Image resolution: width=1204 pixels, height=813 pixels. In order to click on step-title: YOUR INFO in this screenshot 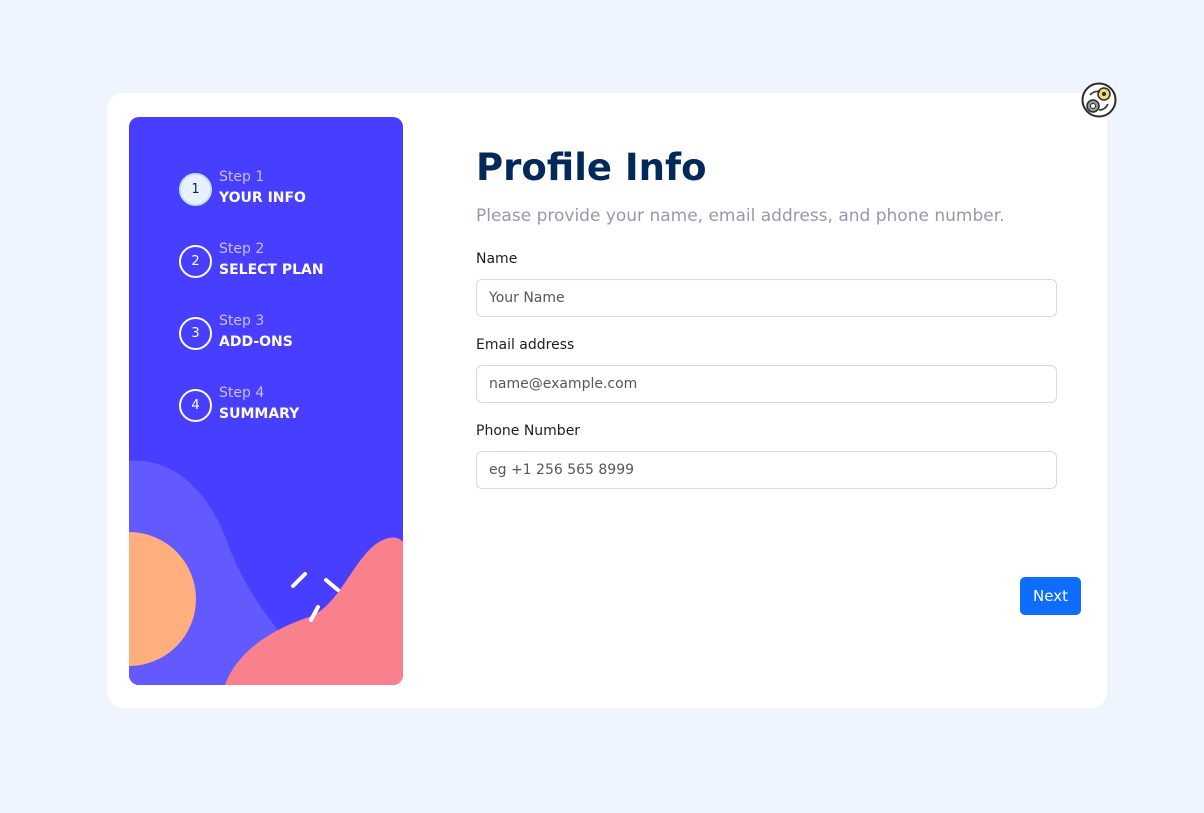, I will do `click(262, 198)`.